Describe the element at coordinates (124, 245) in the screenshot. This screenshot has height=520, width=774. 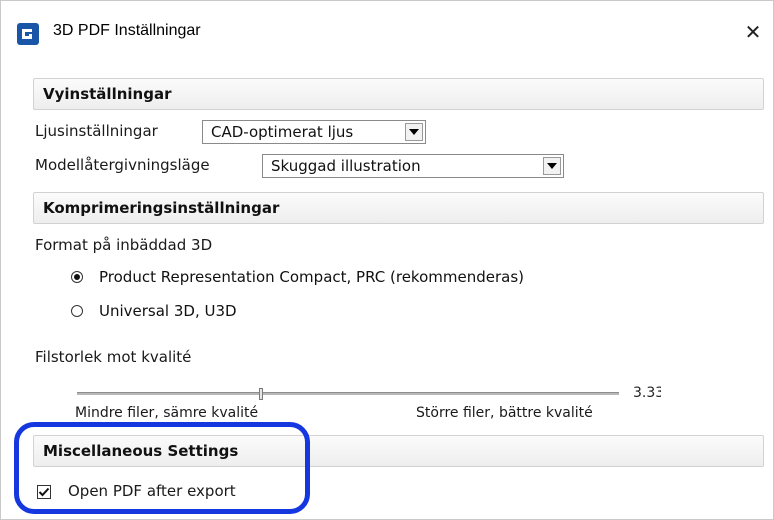
I see `format-label: Format på inbäddad 3D` at that location.